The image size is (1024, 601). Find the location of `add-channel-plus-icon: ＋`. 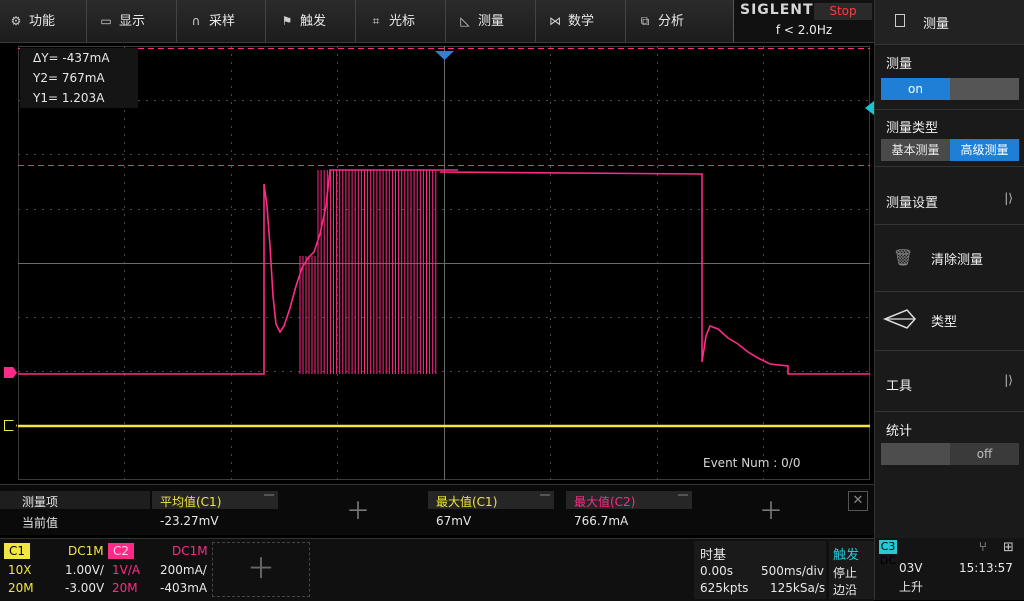

add-channel-plus-icon: ＋ is located at coordinates (261, 569).